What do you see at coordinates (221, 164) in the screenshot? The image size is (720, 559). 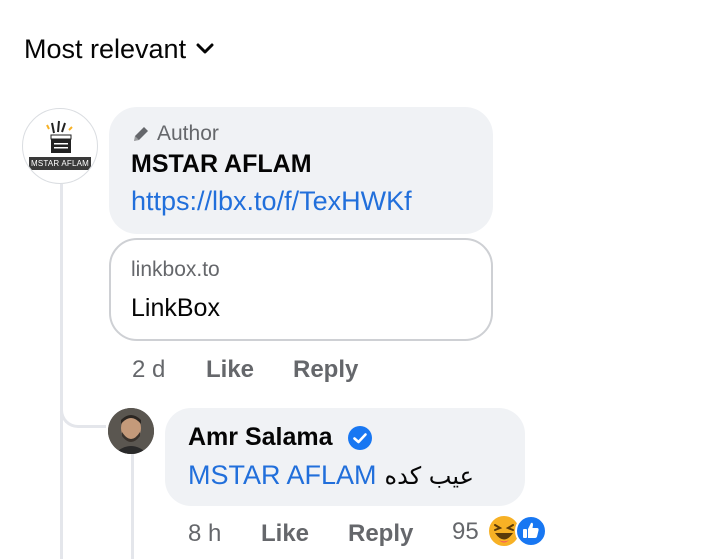 I see `commenter-name: MSTAR AFLAM` at bounding box center [221, 164].